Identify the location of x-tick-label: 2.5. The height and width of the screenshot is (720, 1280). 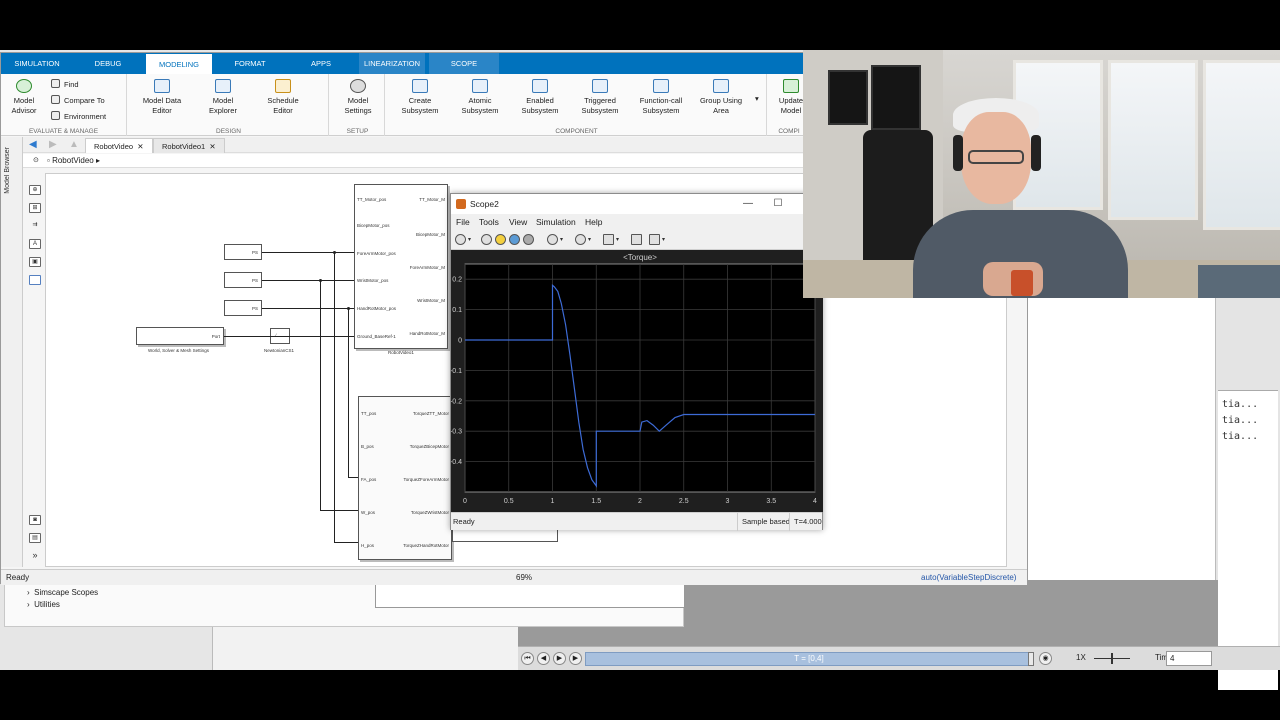
(684, 501).